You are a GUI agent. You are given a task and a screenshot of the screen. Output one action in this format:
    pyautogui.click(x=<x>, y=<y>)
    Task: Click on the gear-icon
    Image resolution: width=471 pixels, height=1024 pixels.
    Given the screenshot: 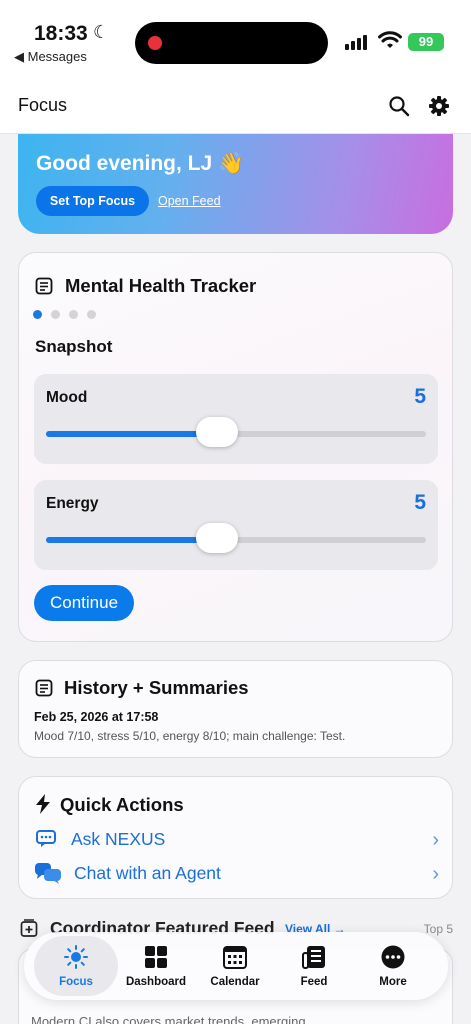 What is the action you would take?
    pyautogui.click(x=439, y=106)
    